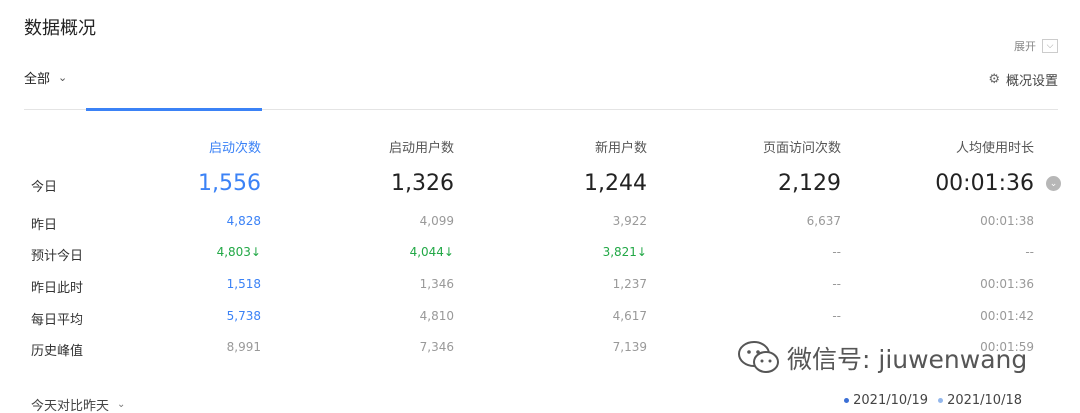  Describe the element at coordinates (436, 221) in the screenshot. I see `table-cell: 4,099` at that location.